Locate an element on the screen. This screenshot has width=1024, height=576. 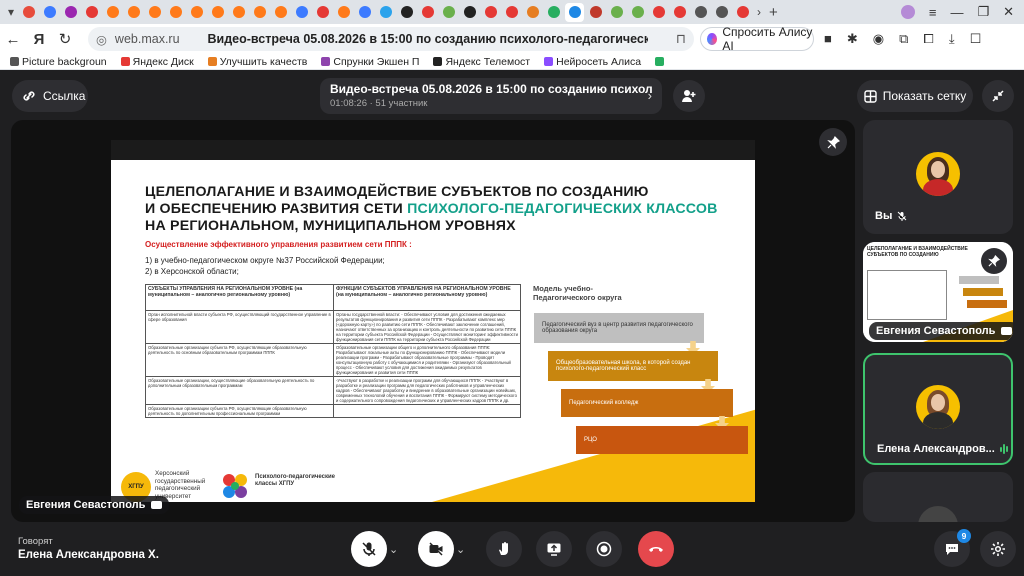
extension-icon: ⧠ is located at coordinates (928, 39).